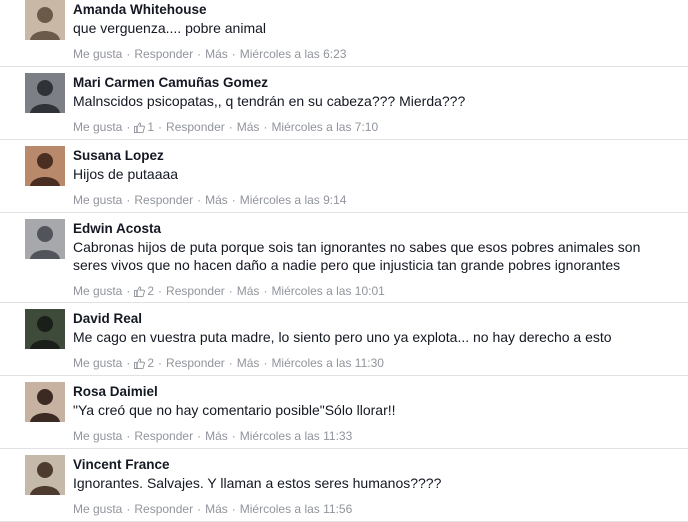 Image resolution: width=688 pixels, height=522 pixels. Describe the element at coordinates (126, 174) in the screenshot. I see `comment-text: Hijos de putaaaa` at that location.